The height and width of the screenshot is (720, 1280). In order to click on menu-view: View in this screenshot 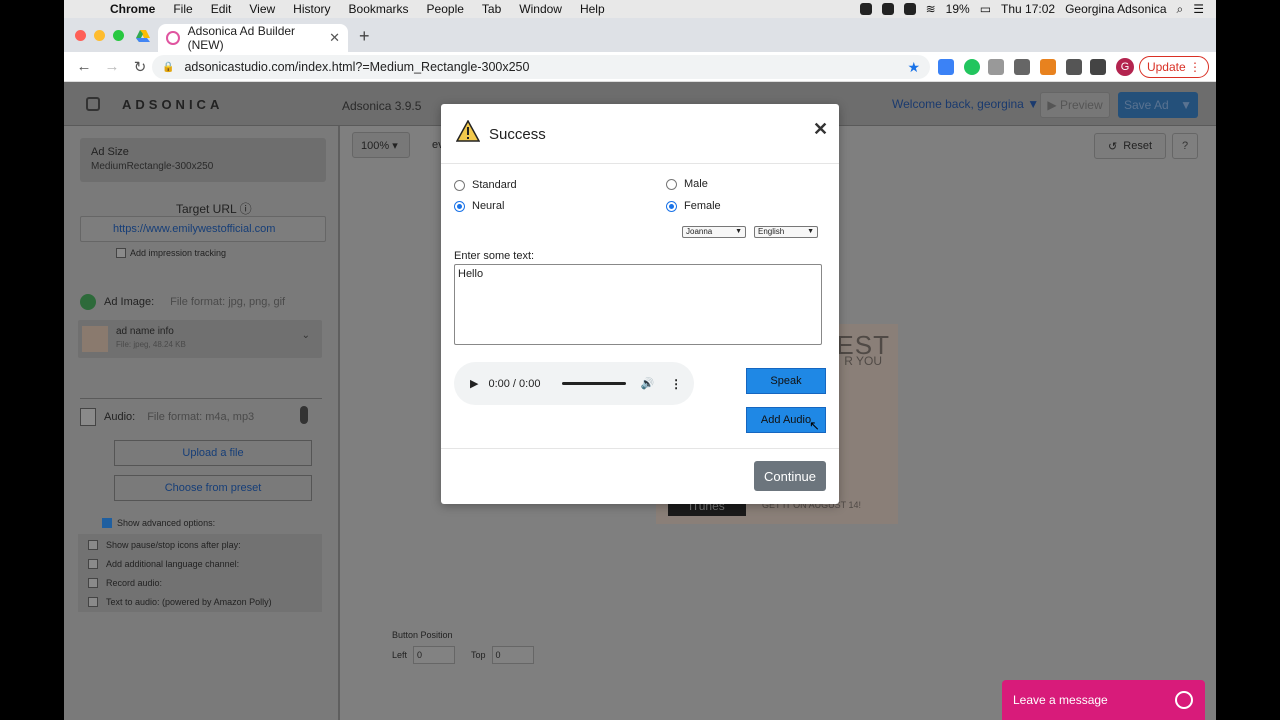, I will do `click(262, 9)`.